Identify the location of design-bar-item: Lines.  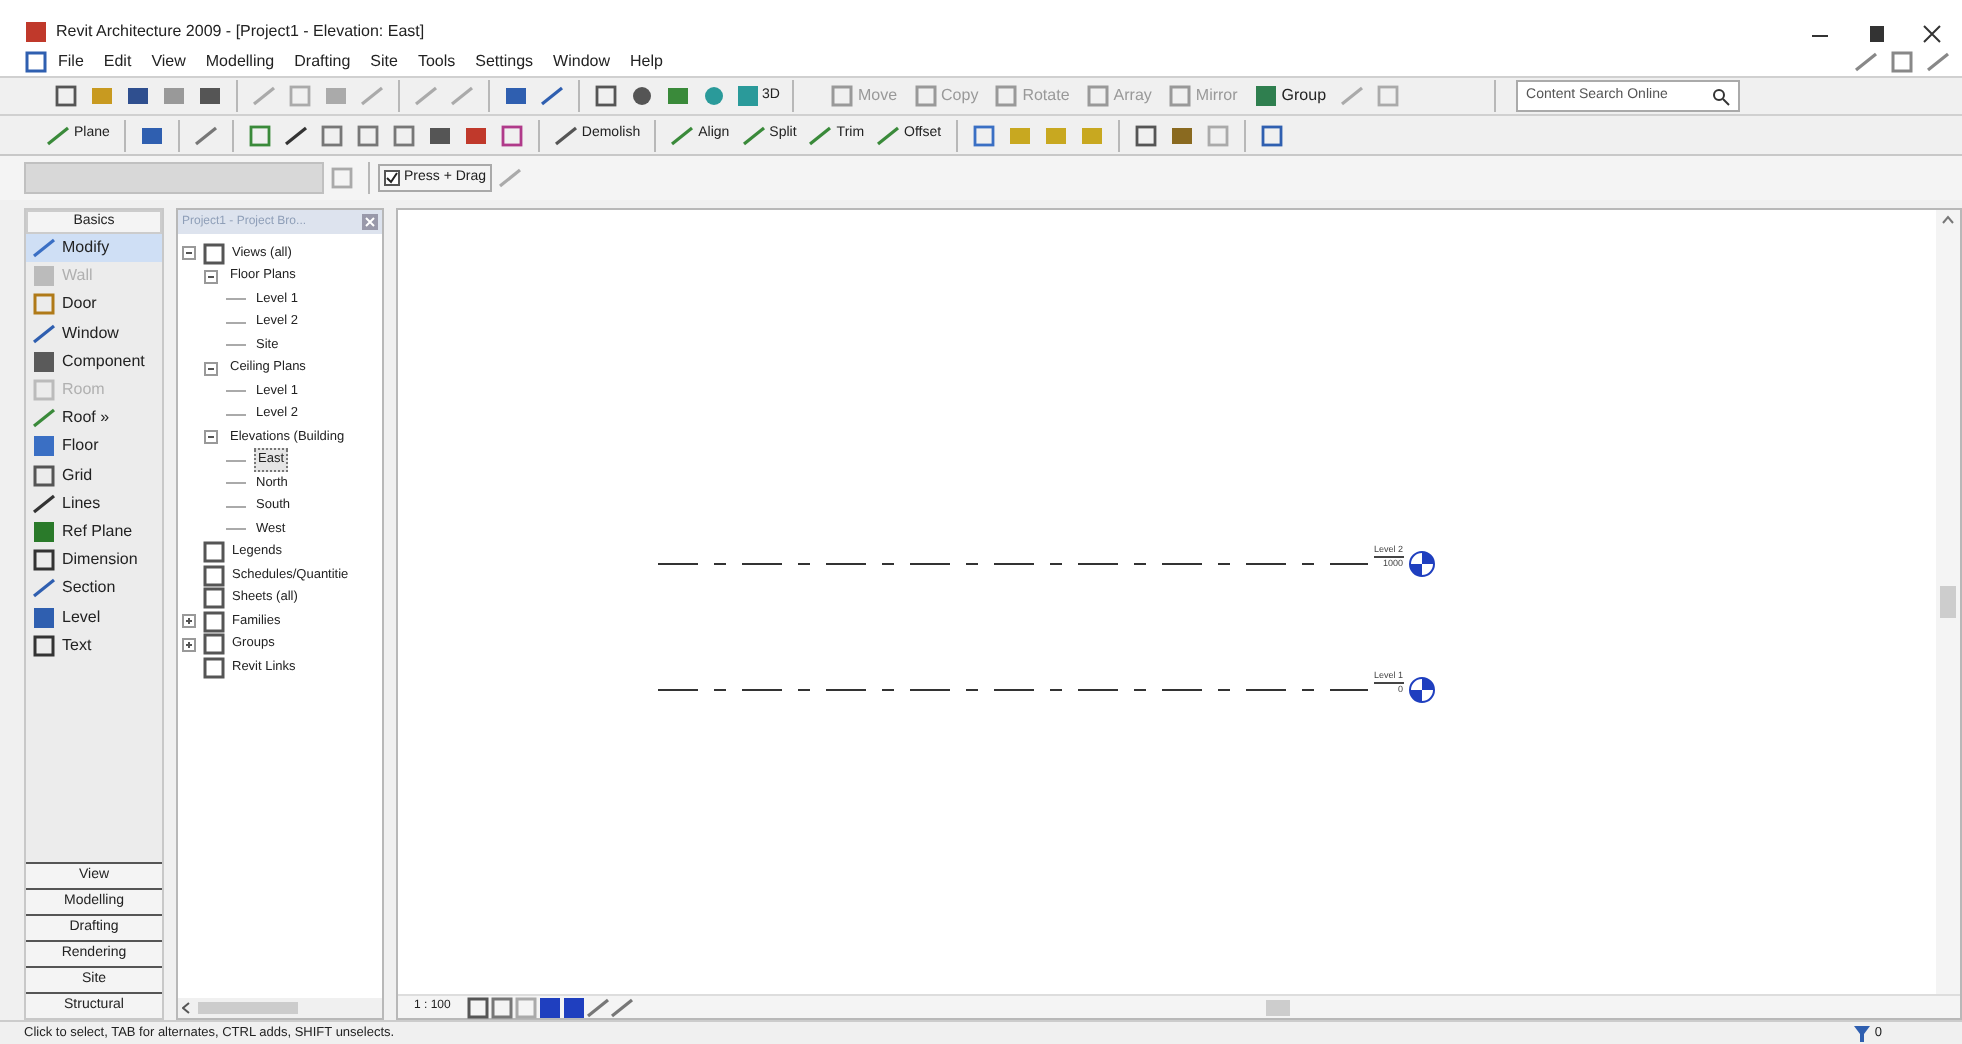
(94, 503).